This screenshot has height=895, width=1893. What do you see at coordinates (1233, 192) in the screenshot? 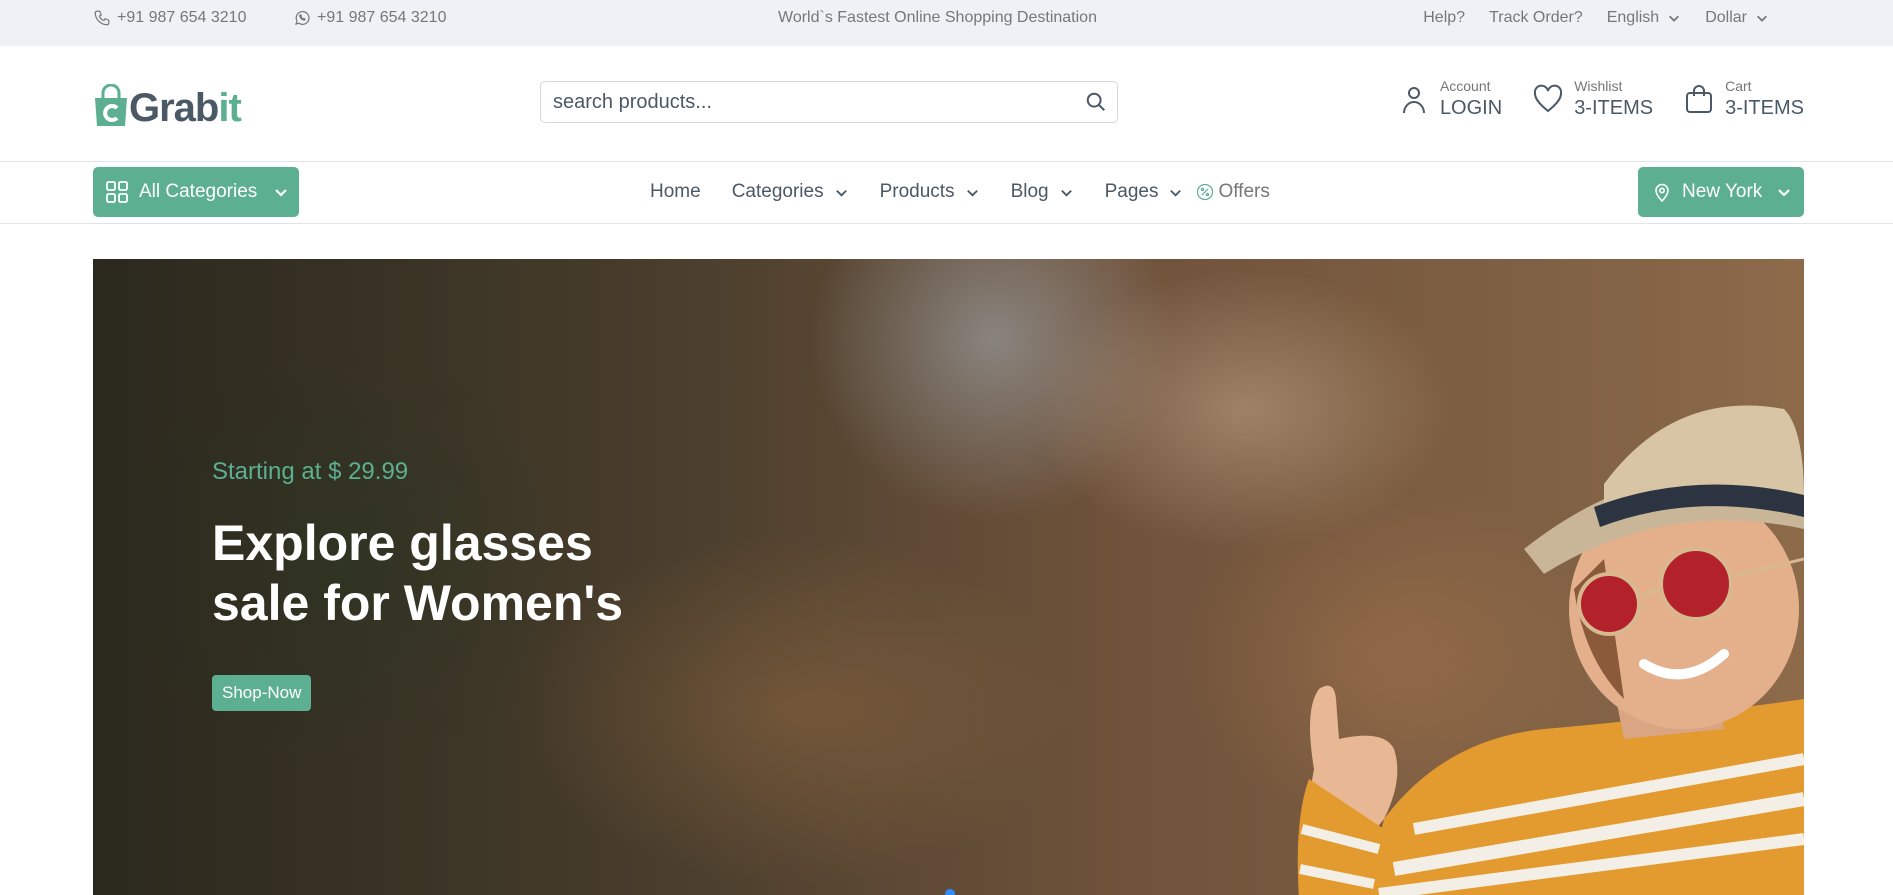
I see `nav-item-offers: Offers` at bounding box center [1233, 192].